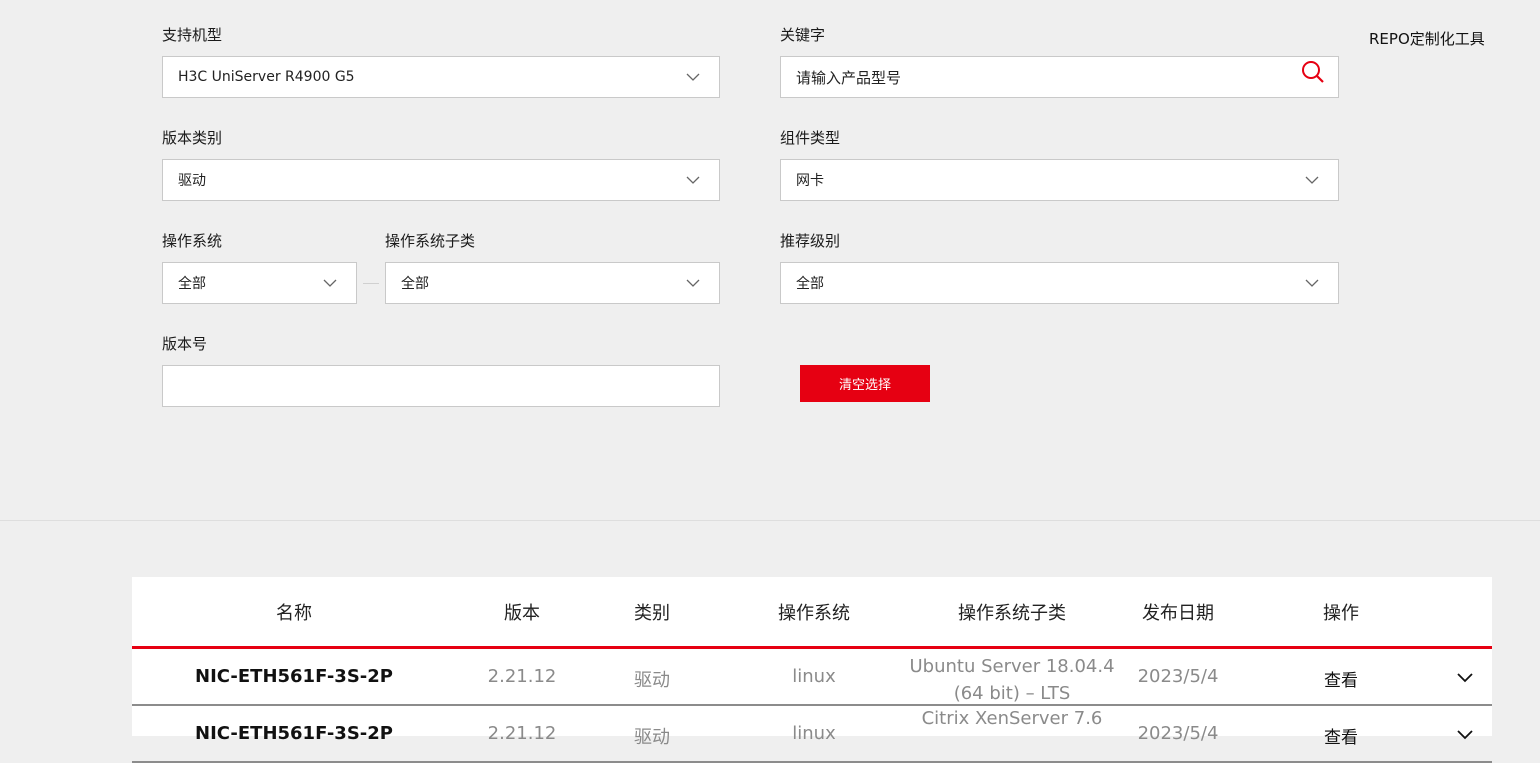  Describe the element at coordinates (192, 138) in the screenshot. I see `version-type-label: 版本类别` at that location.